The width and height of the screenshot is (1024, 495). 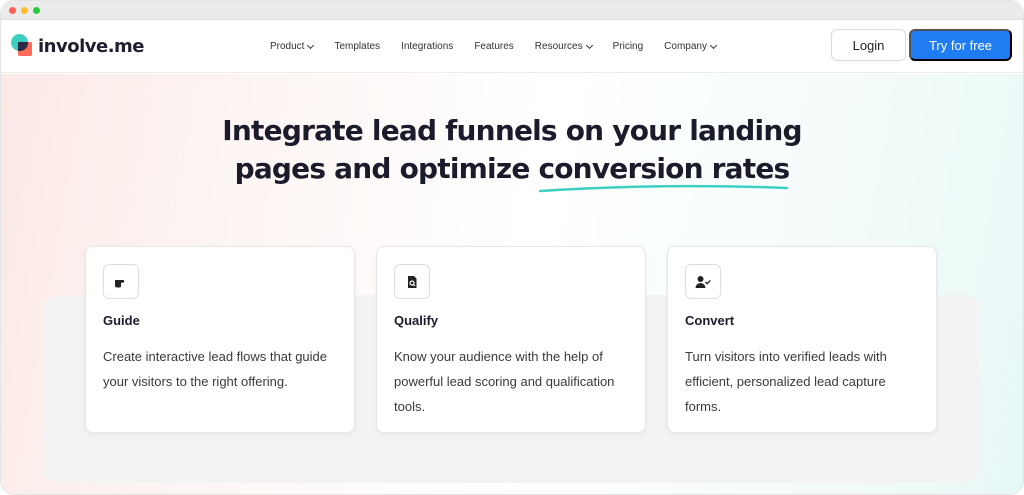 I want to click on nav-product: Product, so click(x=292, y=46).